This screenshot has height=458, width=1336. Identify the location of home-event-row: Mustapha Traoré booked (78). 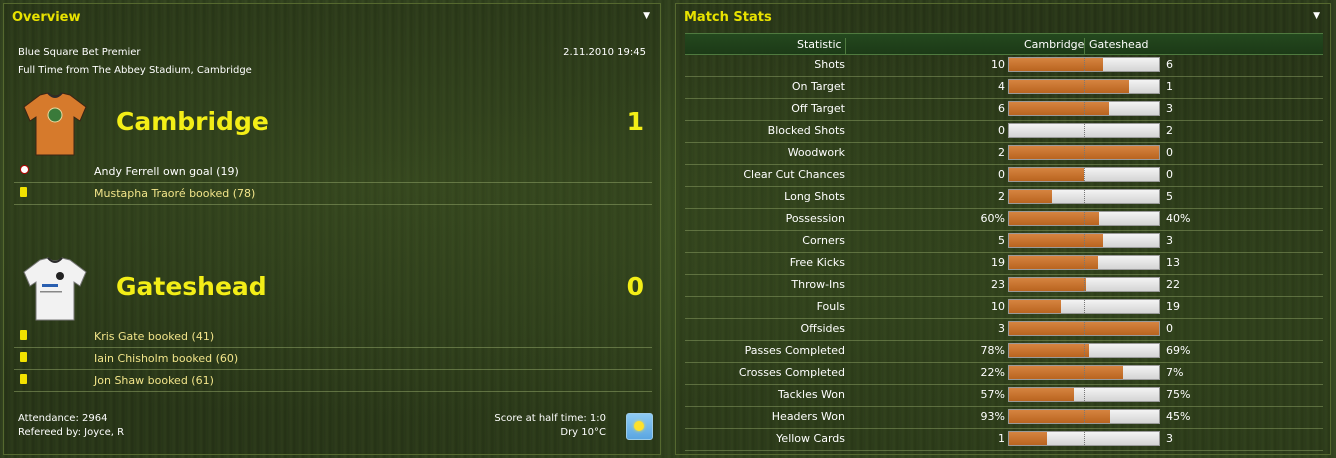
(333, 194).